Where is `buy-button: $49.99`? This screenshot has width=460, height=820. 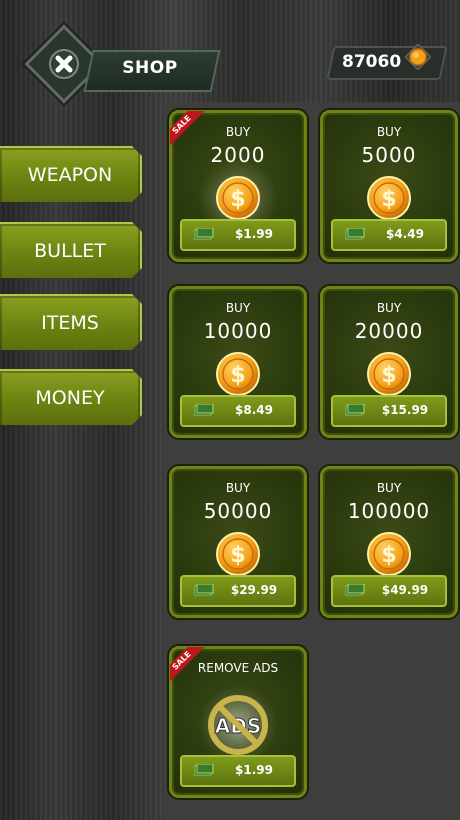 buy-button: $49.99 is located at coordinates (389, 591).